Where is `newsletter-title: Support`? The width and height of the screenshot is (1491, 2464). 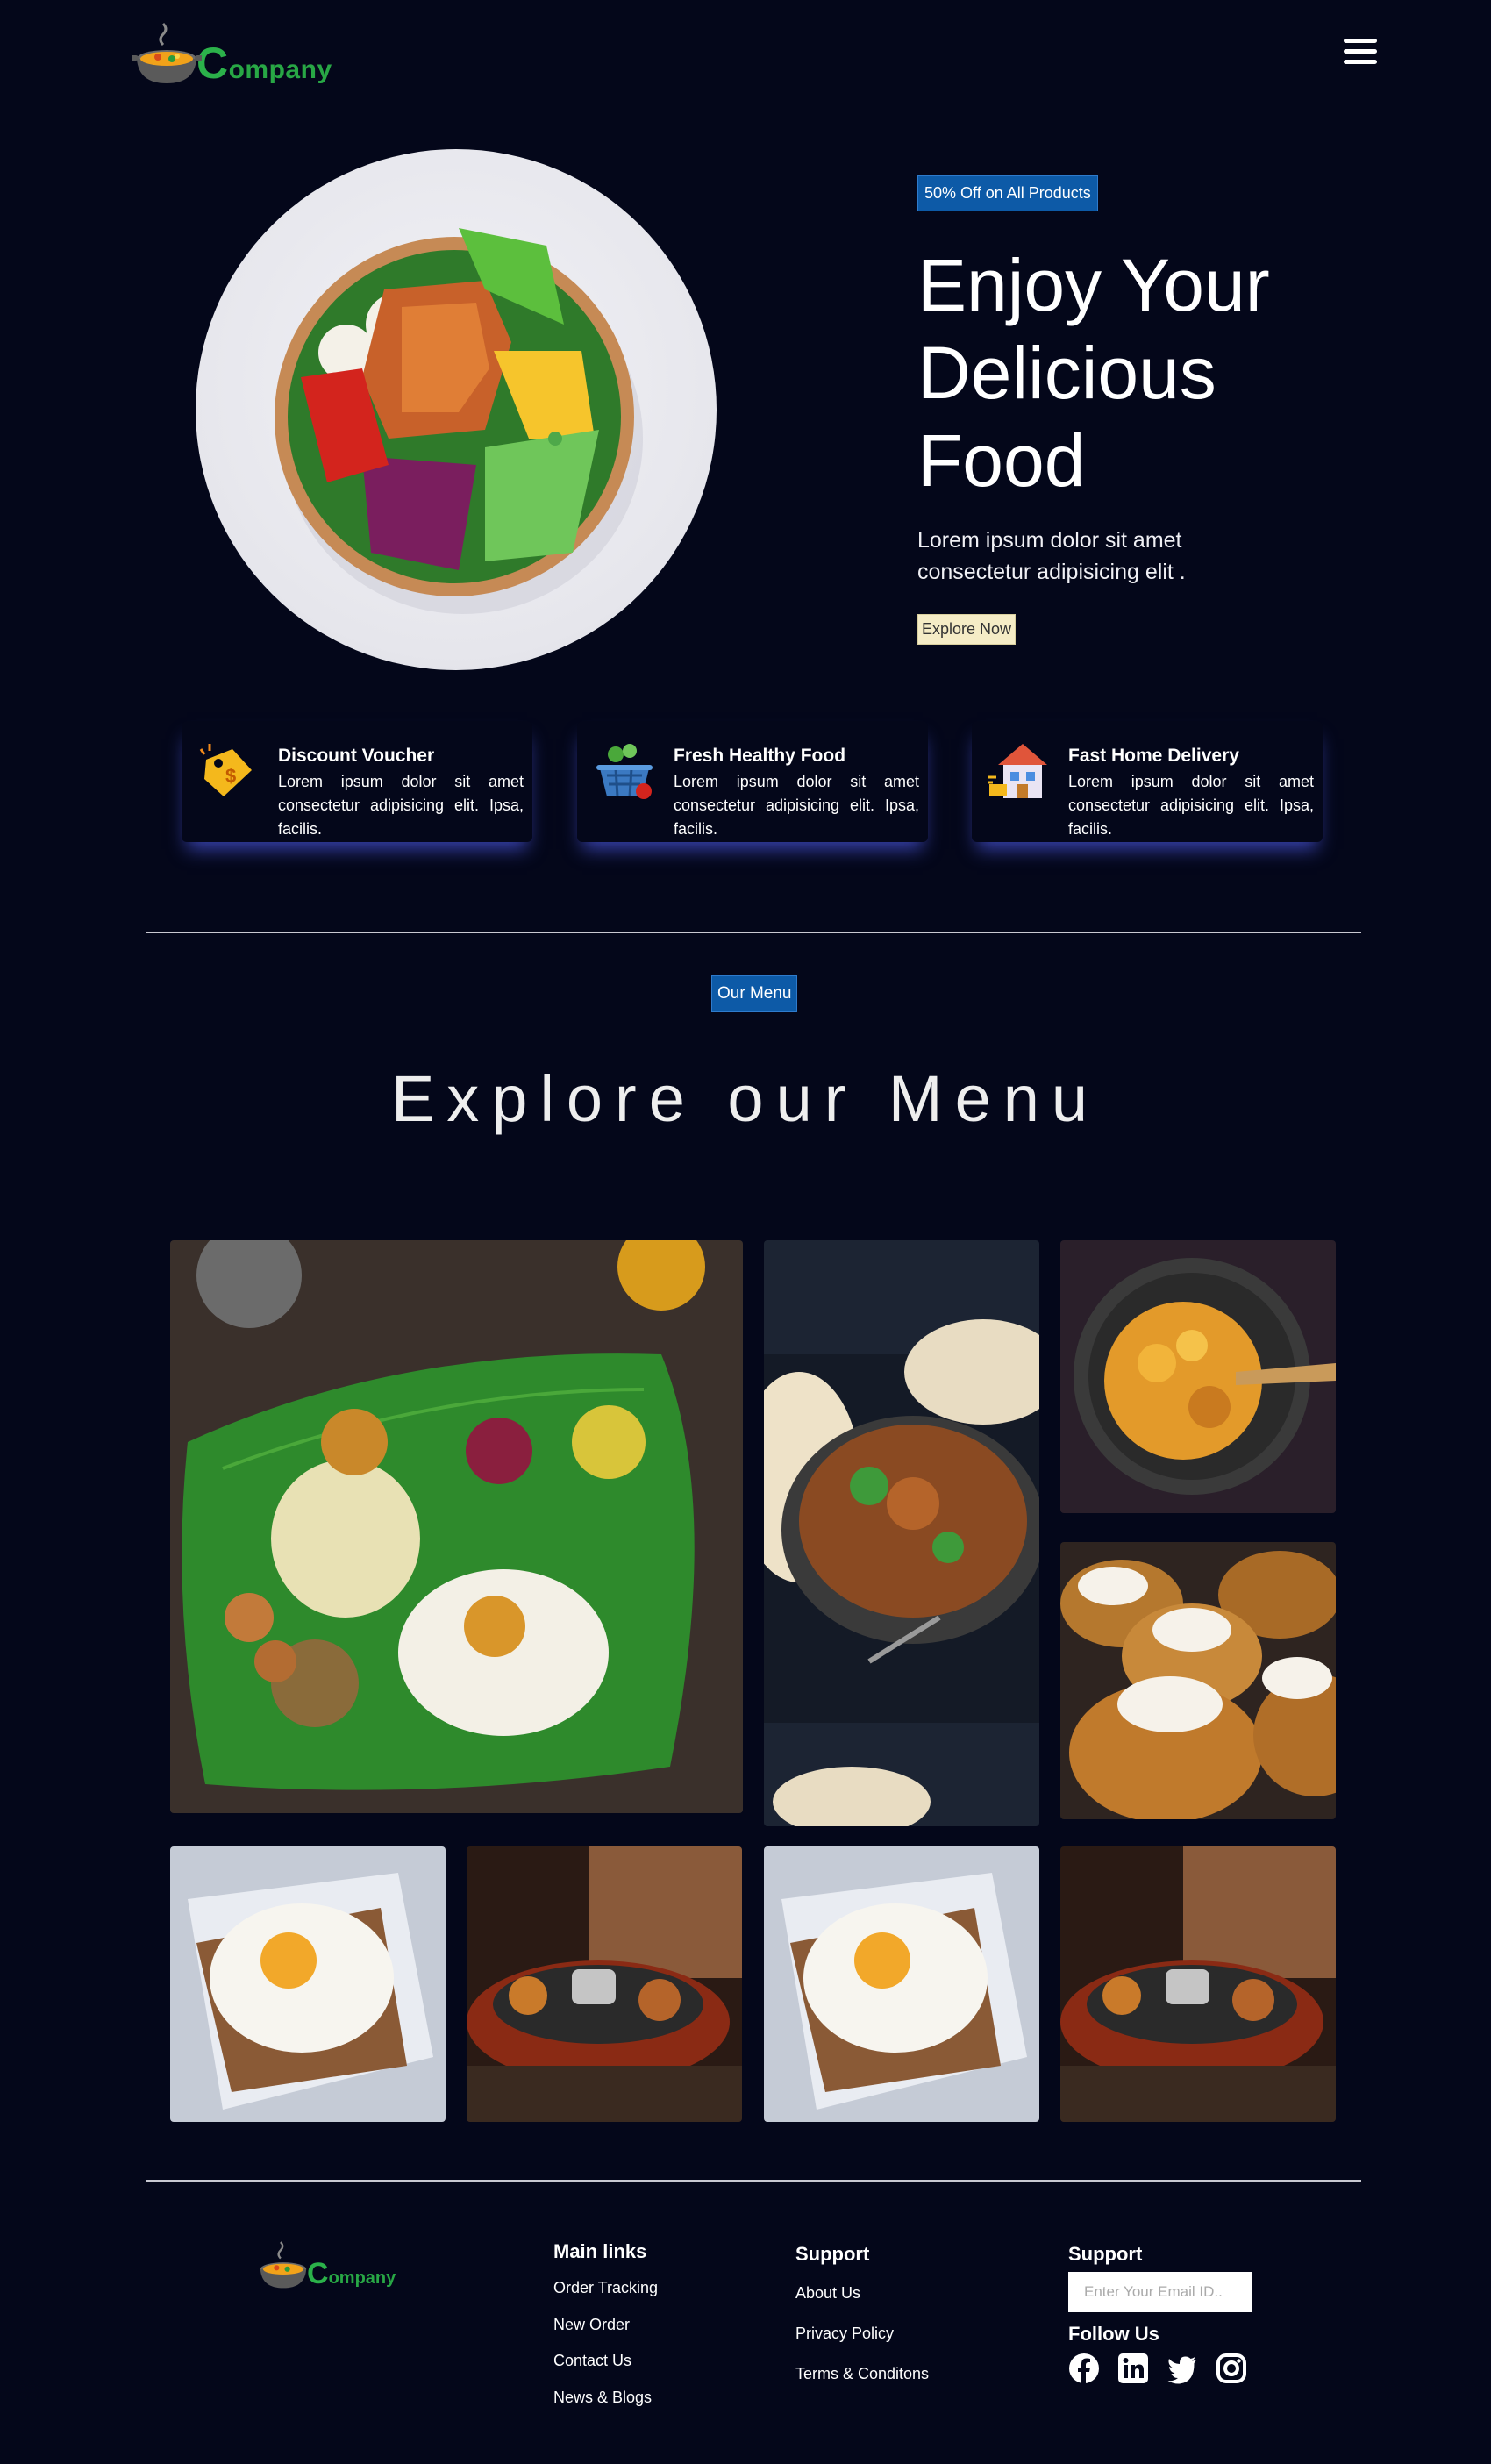
newsletter-title: Support is located at coordinates (1105, 2254).